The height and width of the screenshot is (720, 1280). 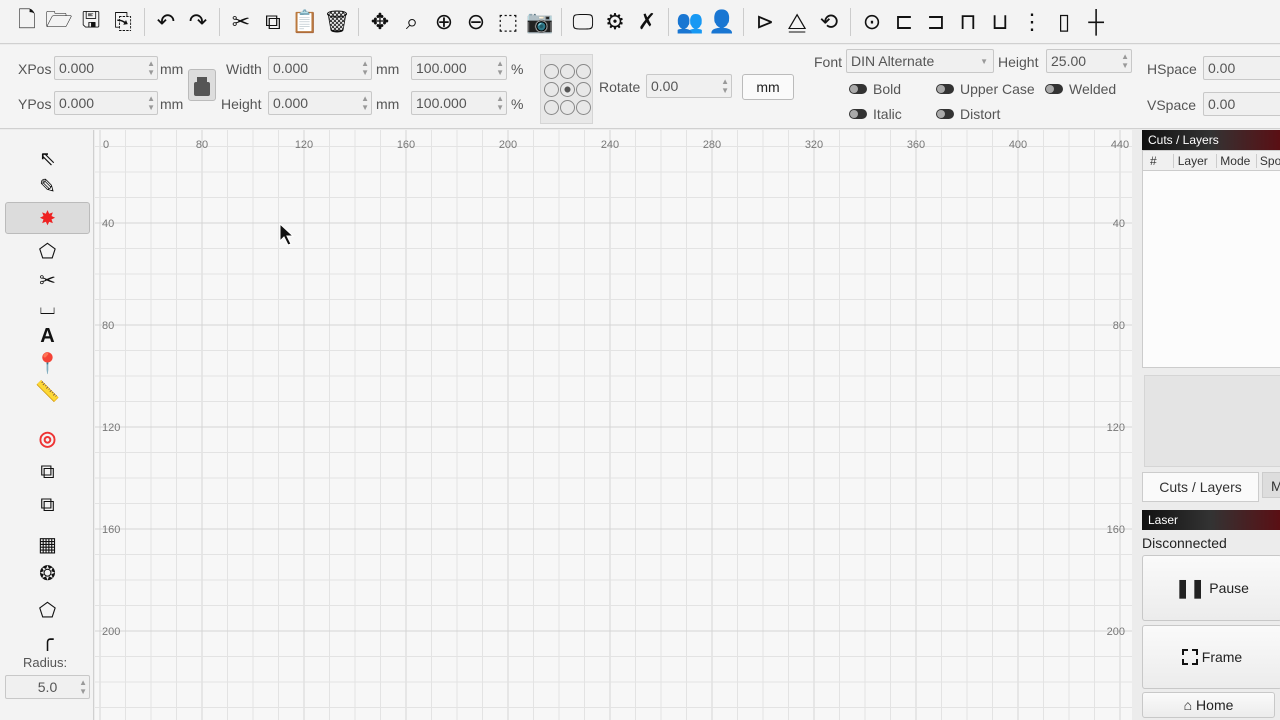 I want to click on mirror-vertical-icon: ⧋, so click(x=797, y=22).